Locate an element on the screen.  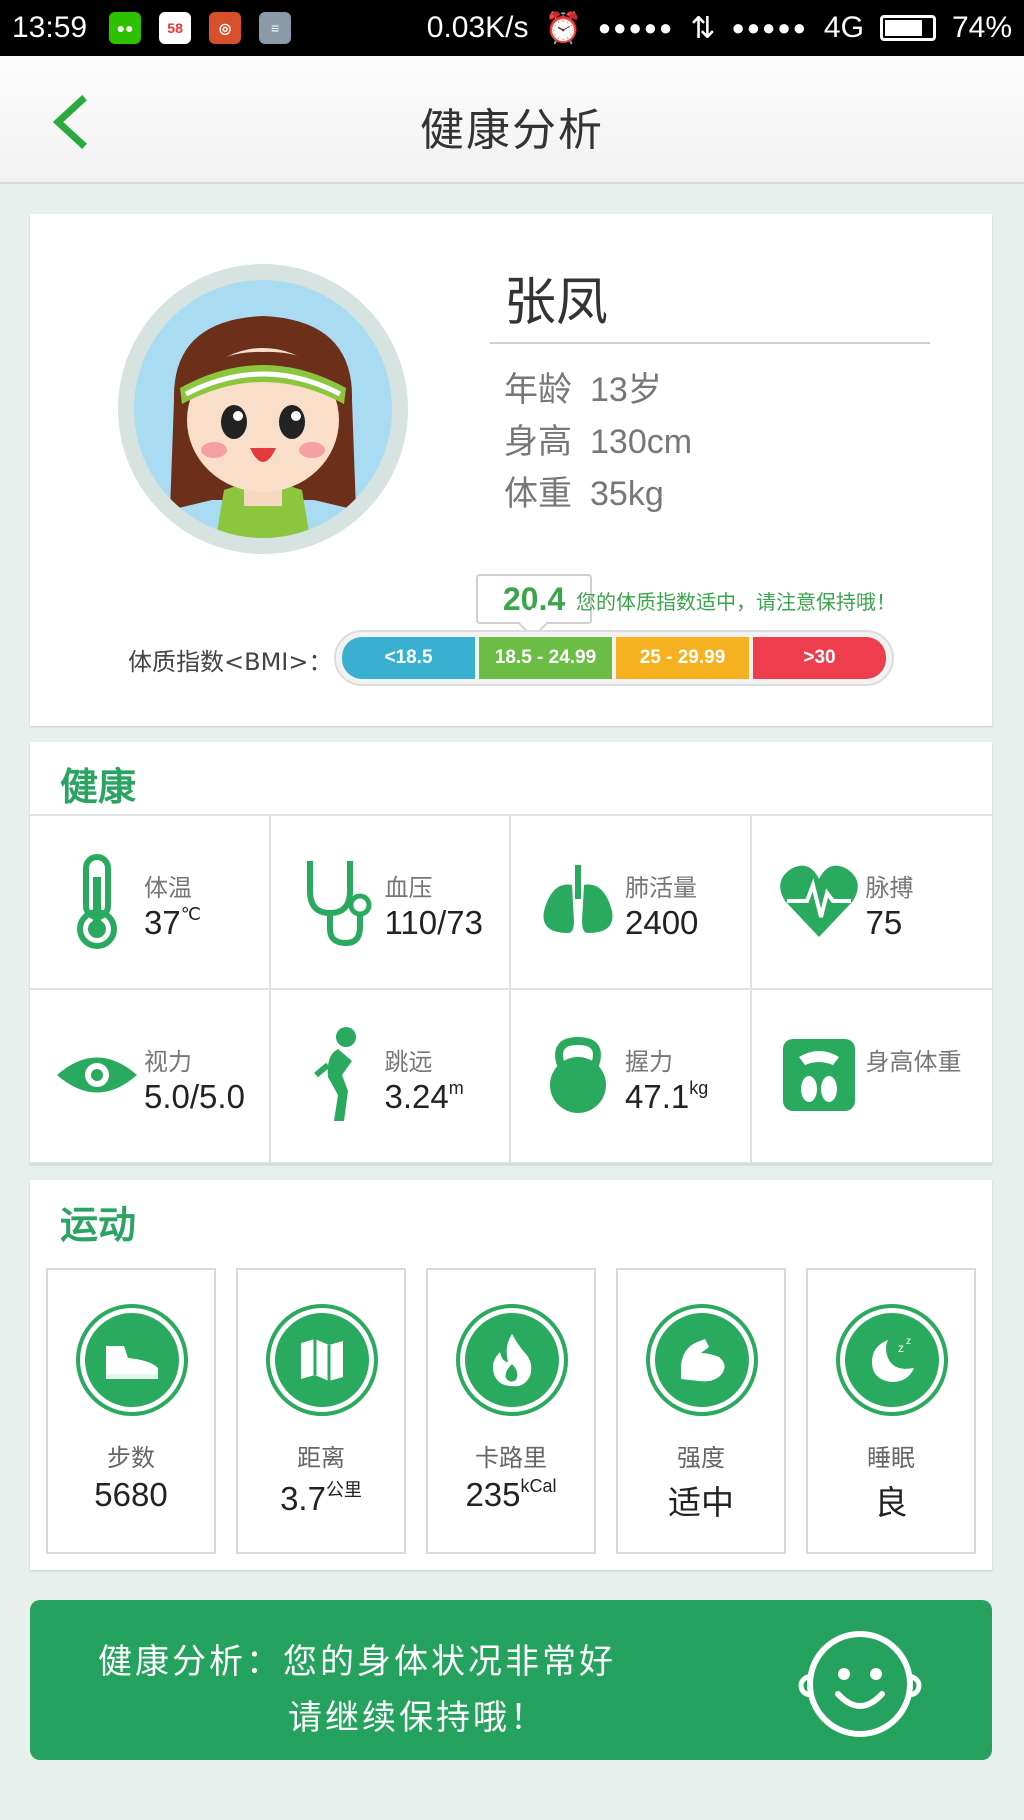
wechat-icon: ●● is located at coordinates (125, 28).